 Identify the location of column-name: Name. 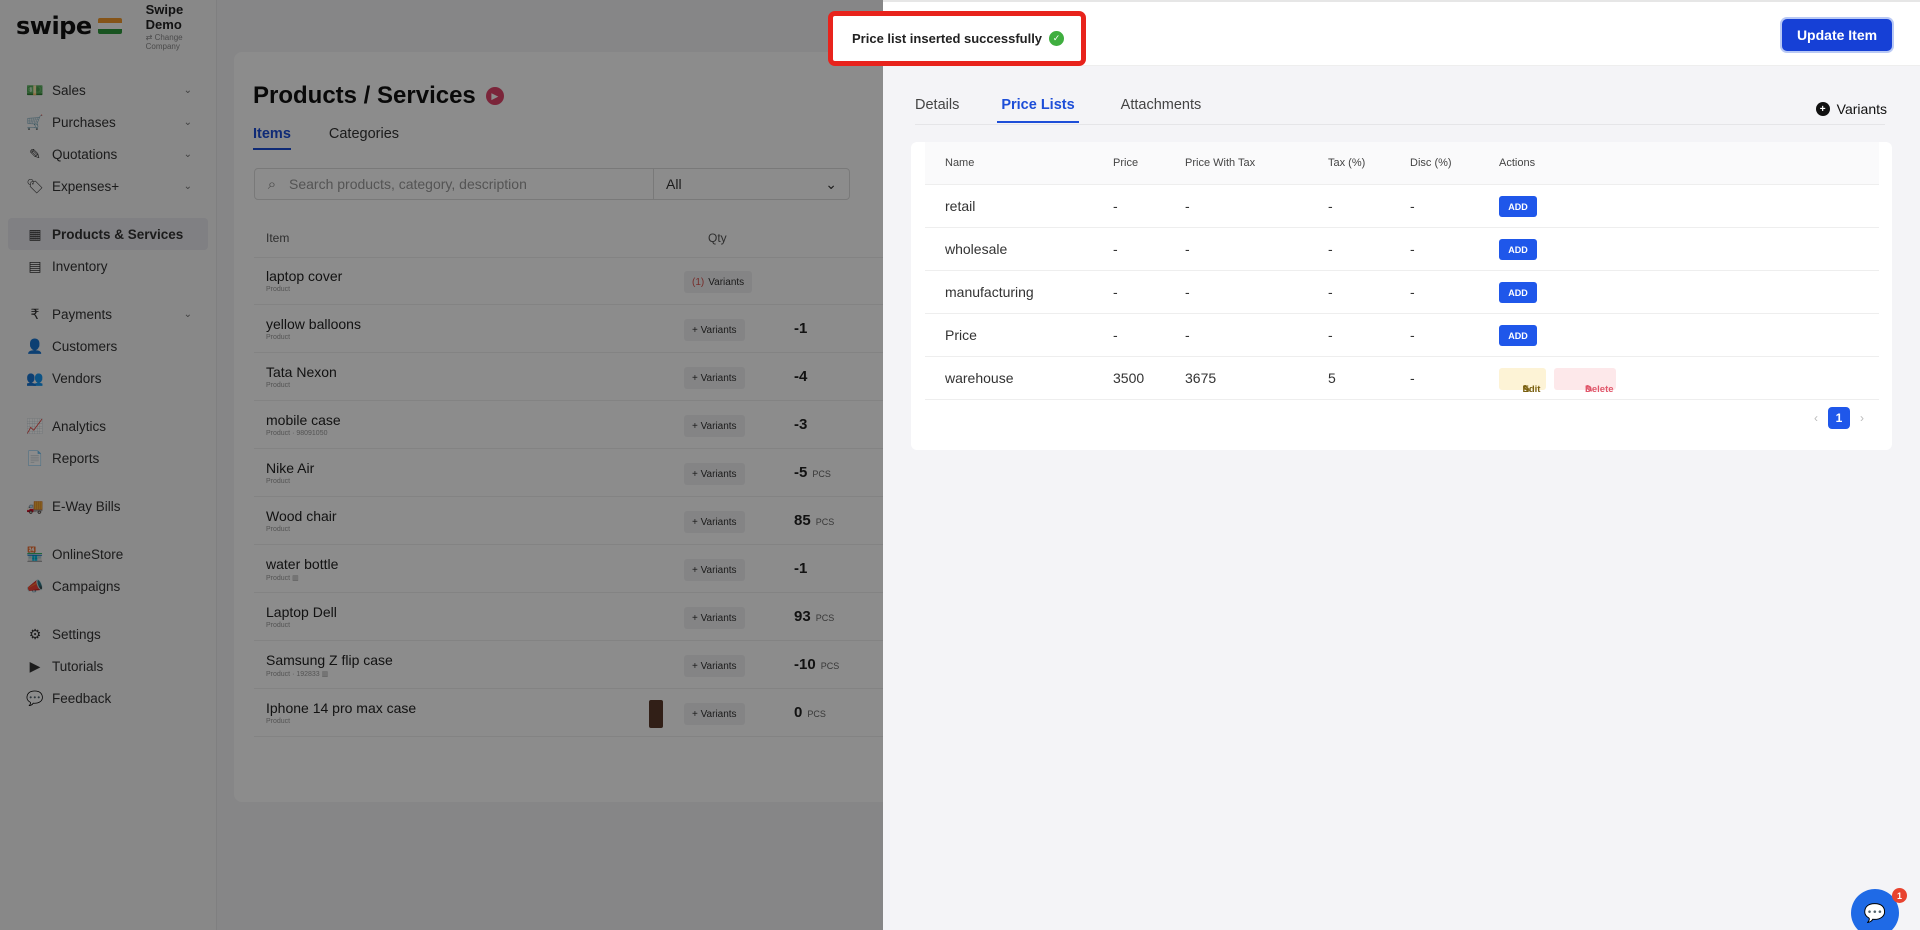
(960, 163).